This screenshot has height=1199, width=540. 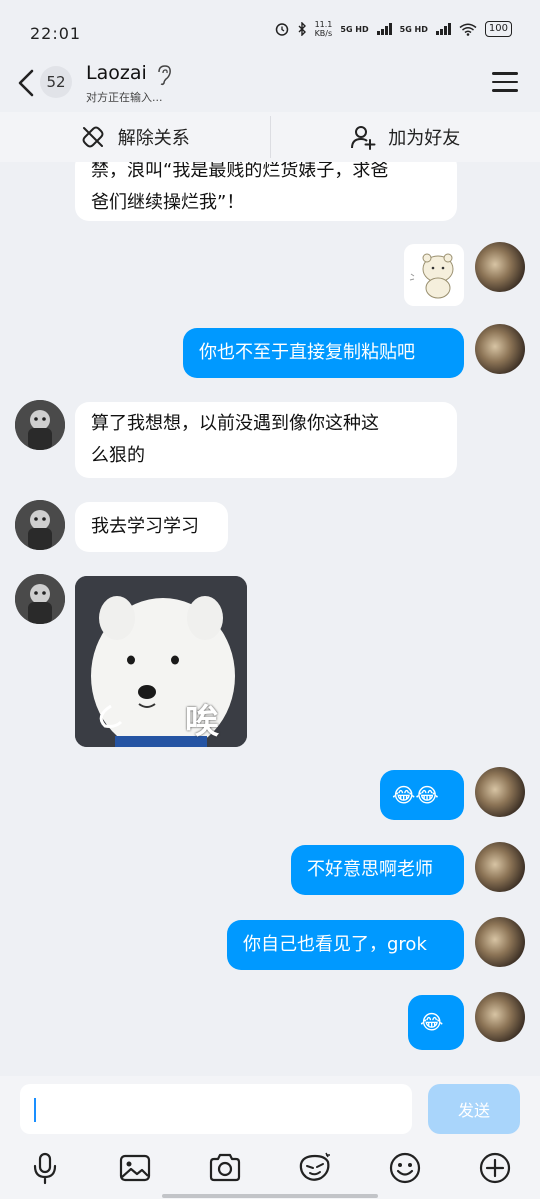 What do you see at coordinates (354, 29) in the screenshot?
I see `sim1-label: 5G HD` at bounding box center [354, 29].